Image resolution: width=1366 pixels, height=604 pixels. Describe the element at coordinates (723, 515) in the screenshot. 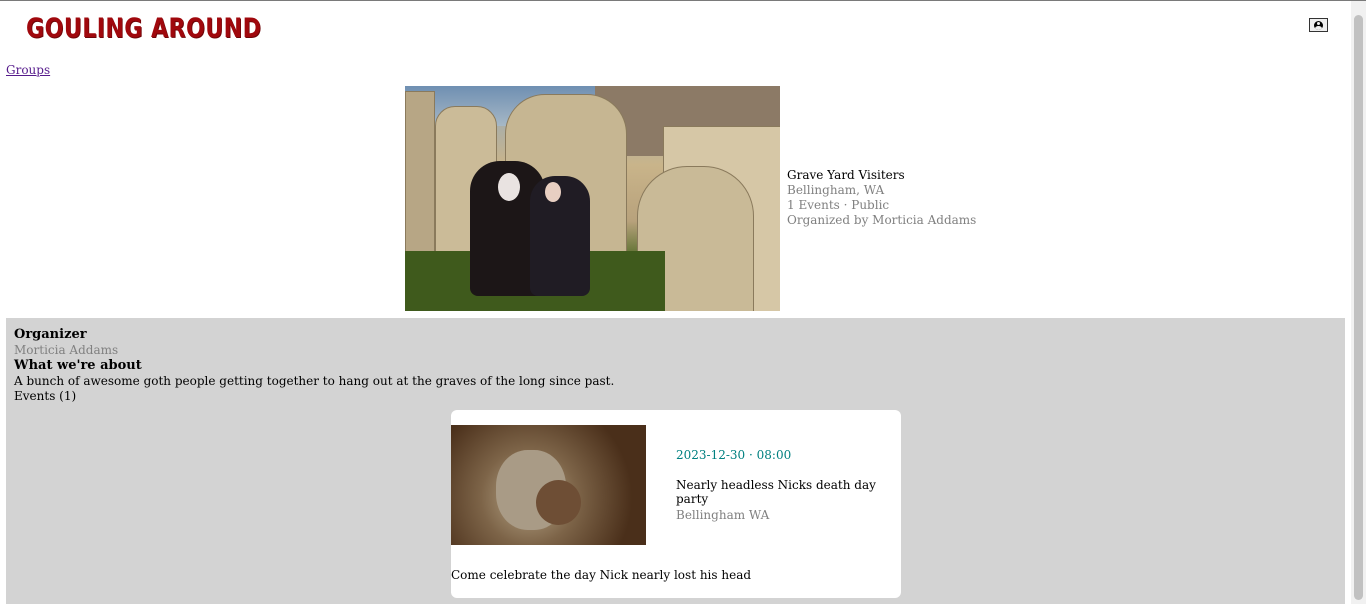

I see `event-location: Bellingham WA` at that location.